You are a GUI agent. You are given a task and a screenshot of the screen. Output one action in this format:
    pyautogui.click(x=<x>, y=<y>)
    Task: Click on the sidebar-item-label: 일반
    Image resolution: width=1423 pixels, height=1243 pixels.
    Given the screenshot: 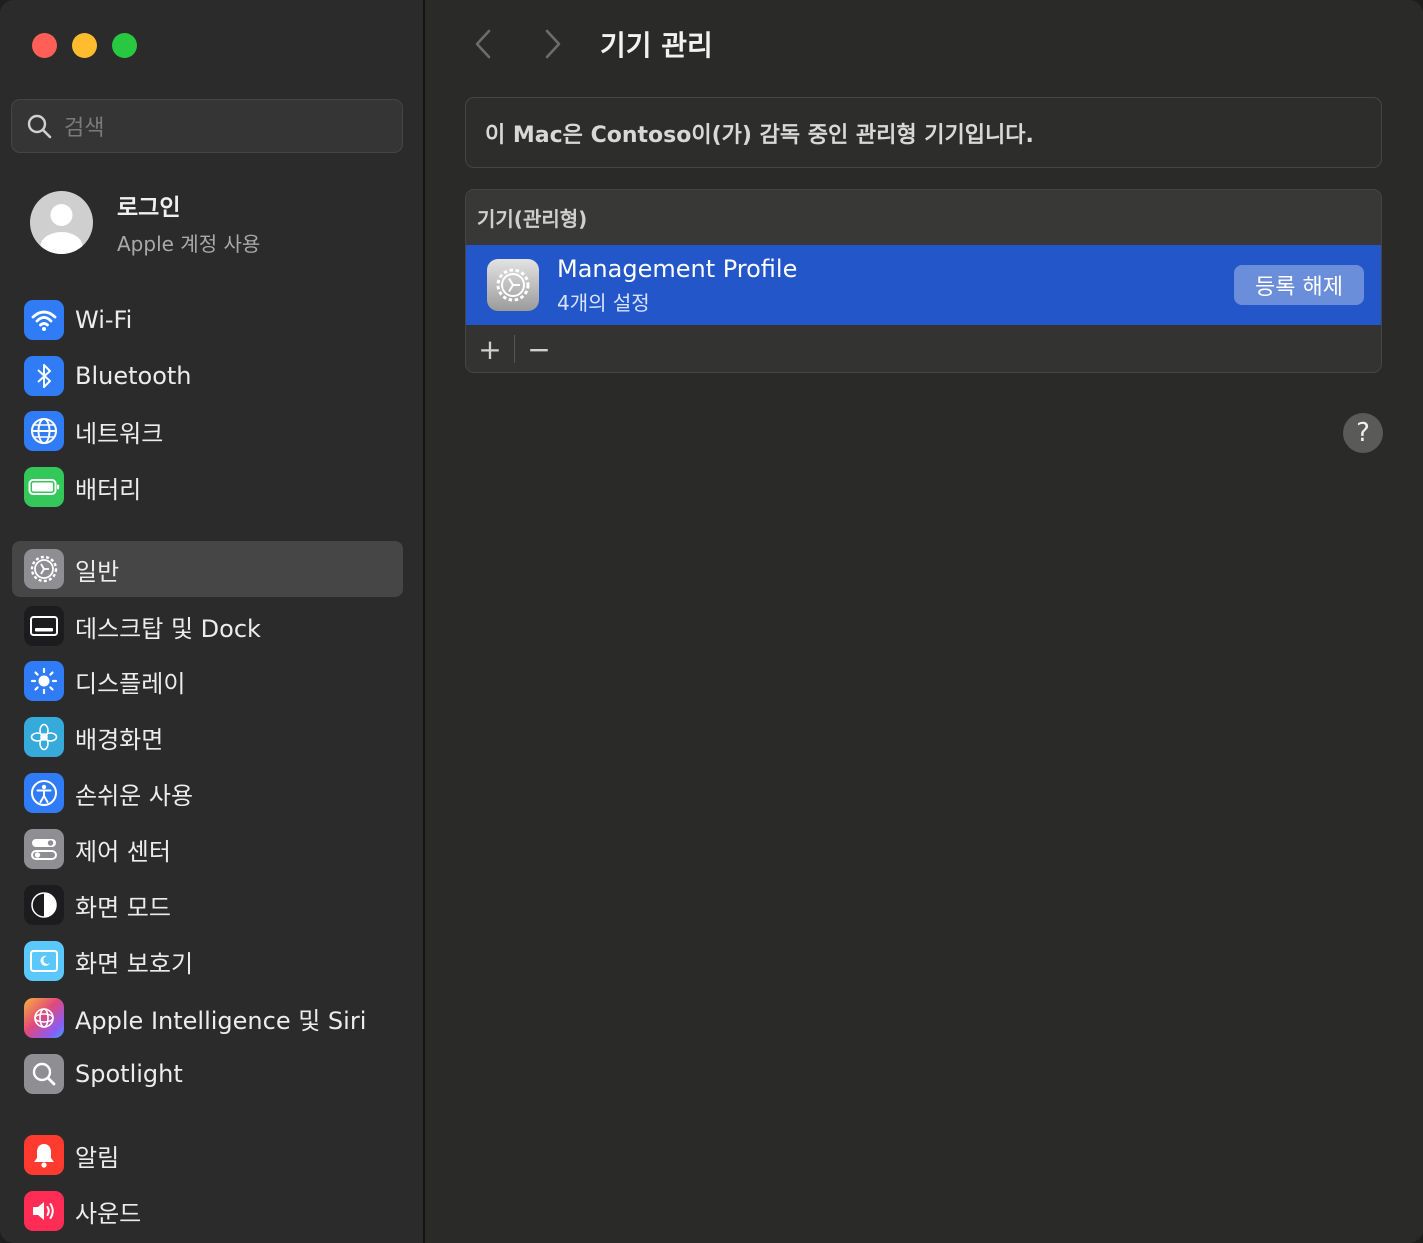 What is the action you would take?
    pyautogui.click(x=97, y=571)
    